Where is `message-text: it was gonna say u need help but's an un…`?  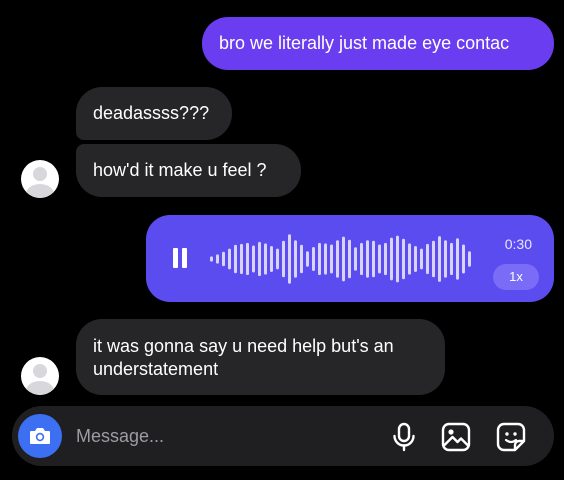
message-text: it was gonna say u need help but's an un… is located at coordinates (243, 357).